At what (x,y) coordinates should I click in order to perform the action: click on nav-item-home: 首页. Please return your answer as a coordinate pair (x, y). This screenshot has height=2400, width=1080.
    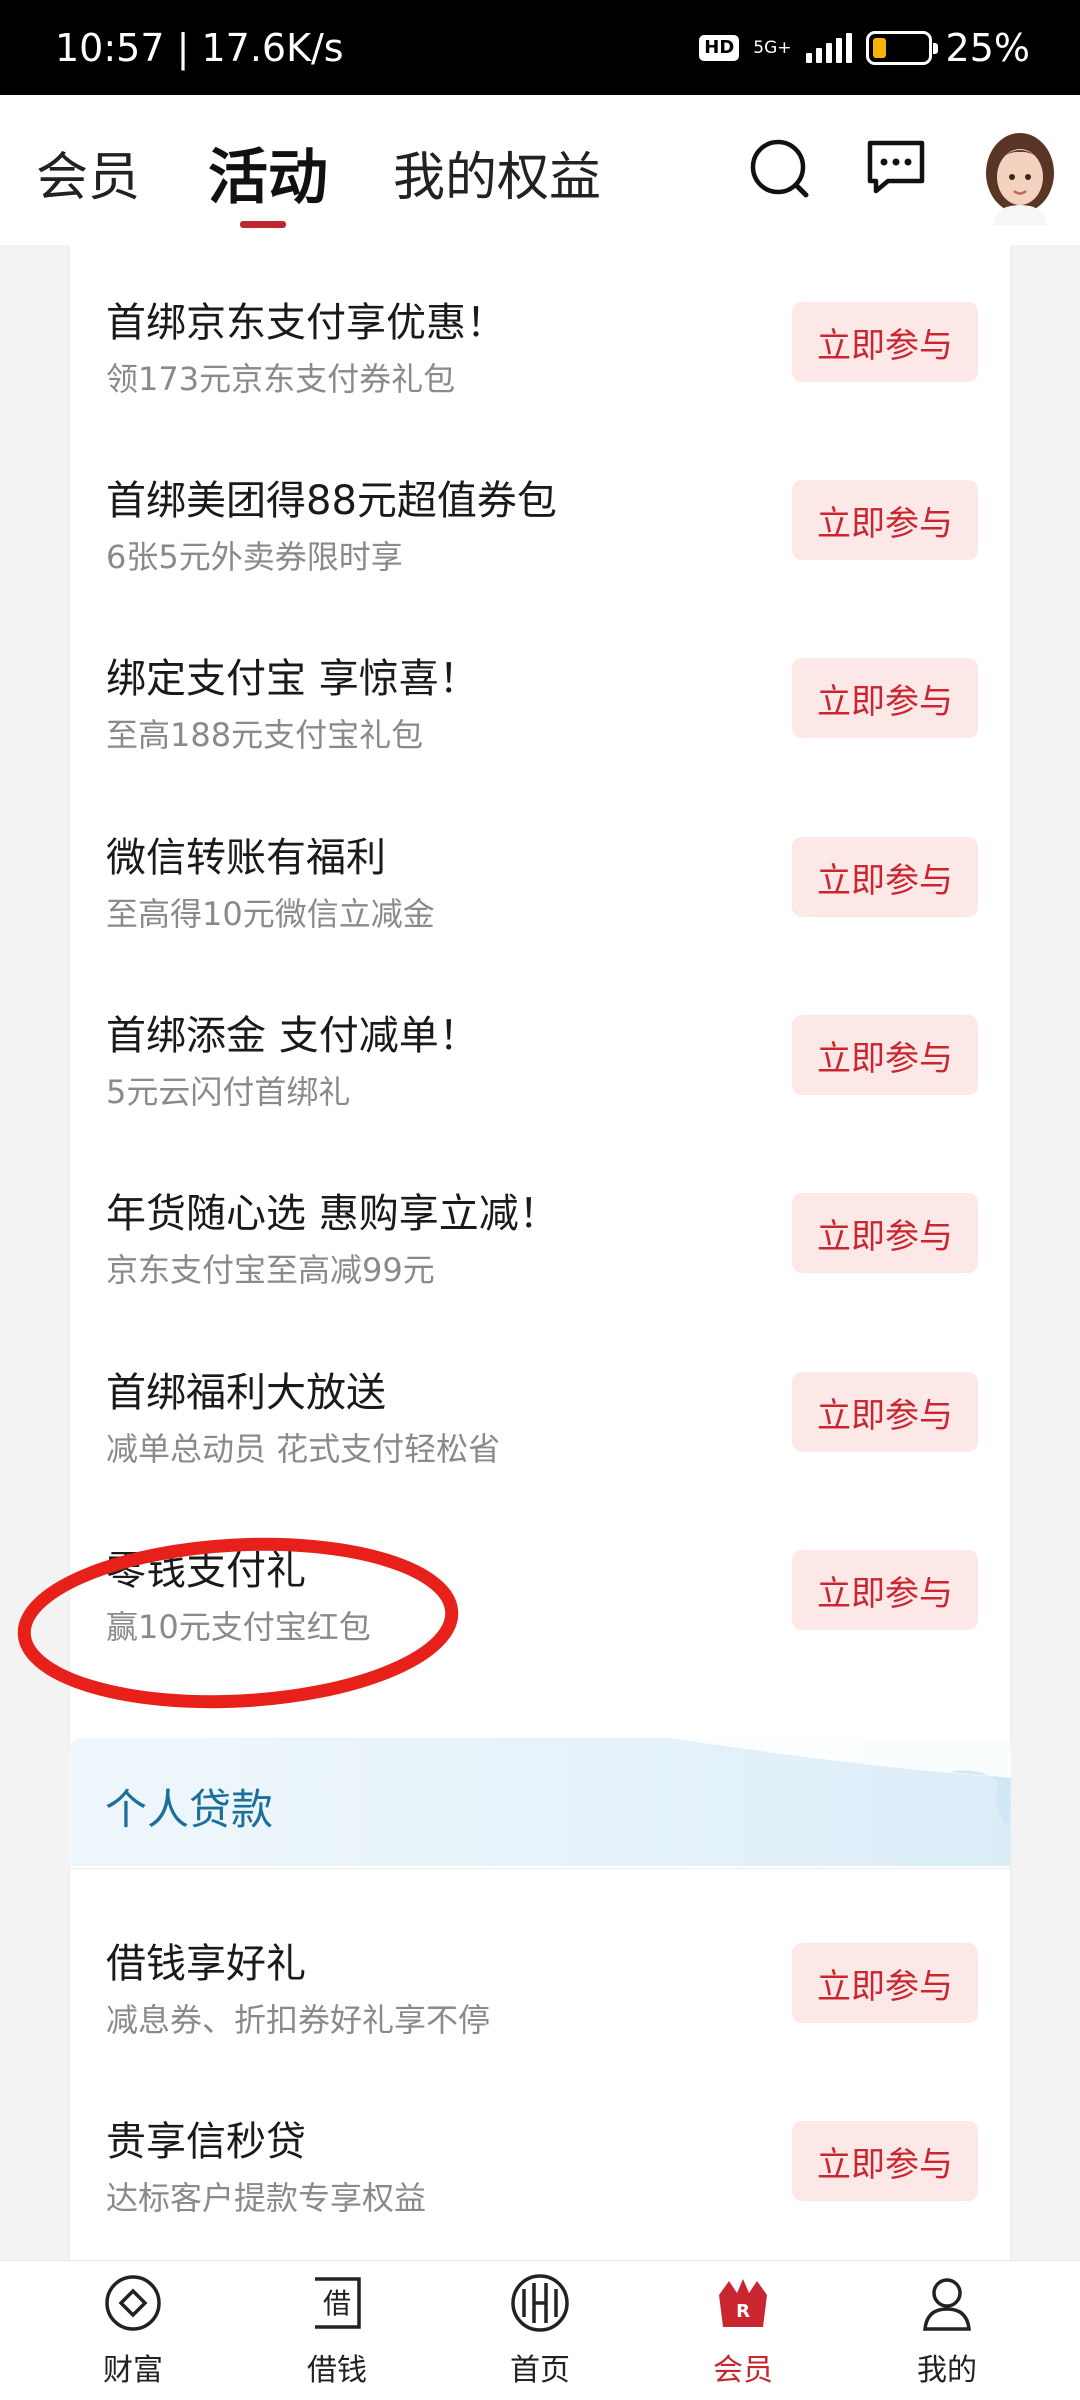
    Looking at the image, I should click on (540, 2330).